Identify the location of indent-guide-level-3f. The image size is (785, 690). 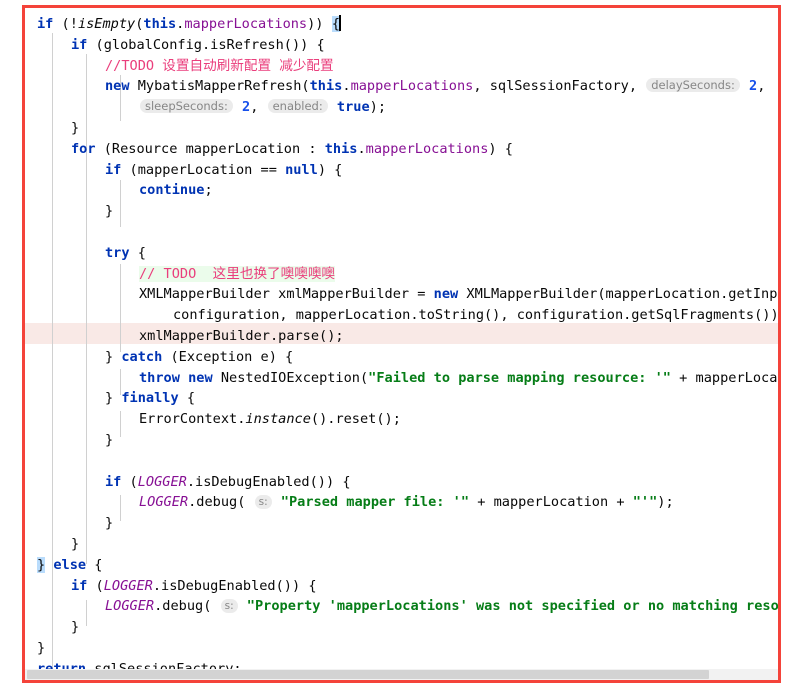
(120, 508).